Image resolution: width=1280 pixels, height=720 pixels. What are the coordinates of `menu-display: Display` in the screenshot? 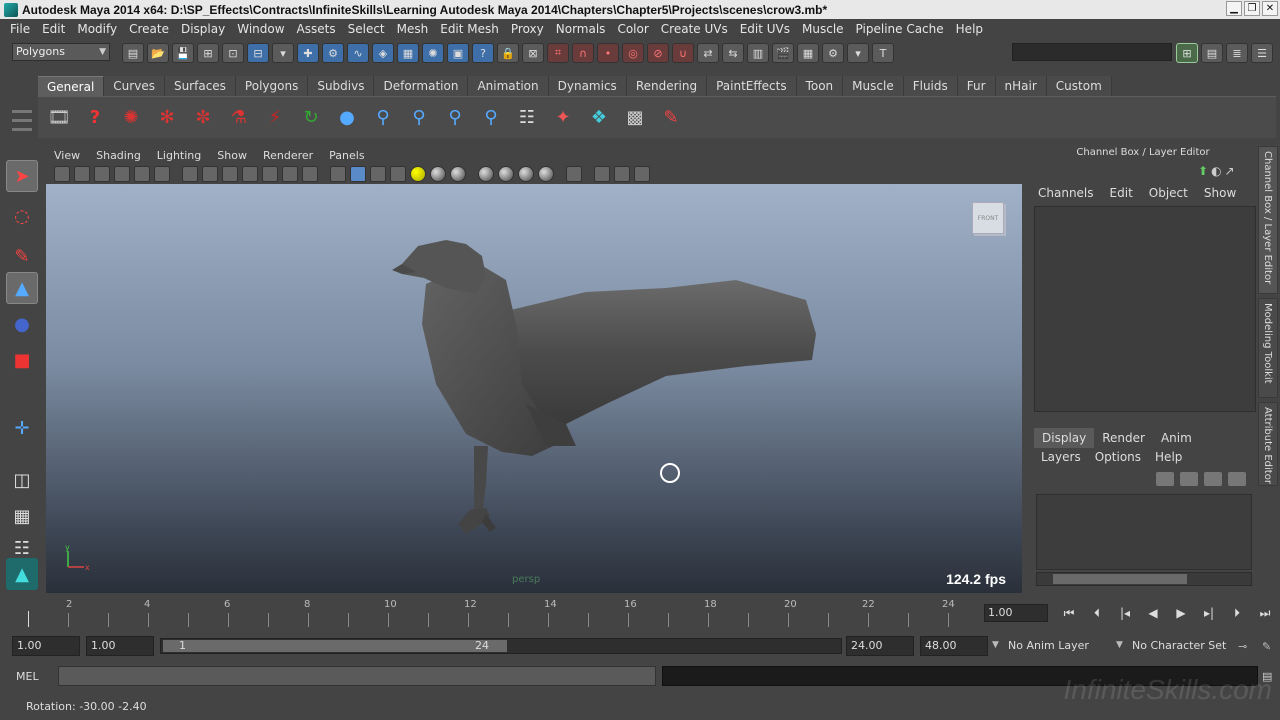 It's located at (203, 29).